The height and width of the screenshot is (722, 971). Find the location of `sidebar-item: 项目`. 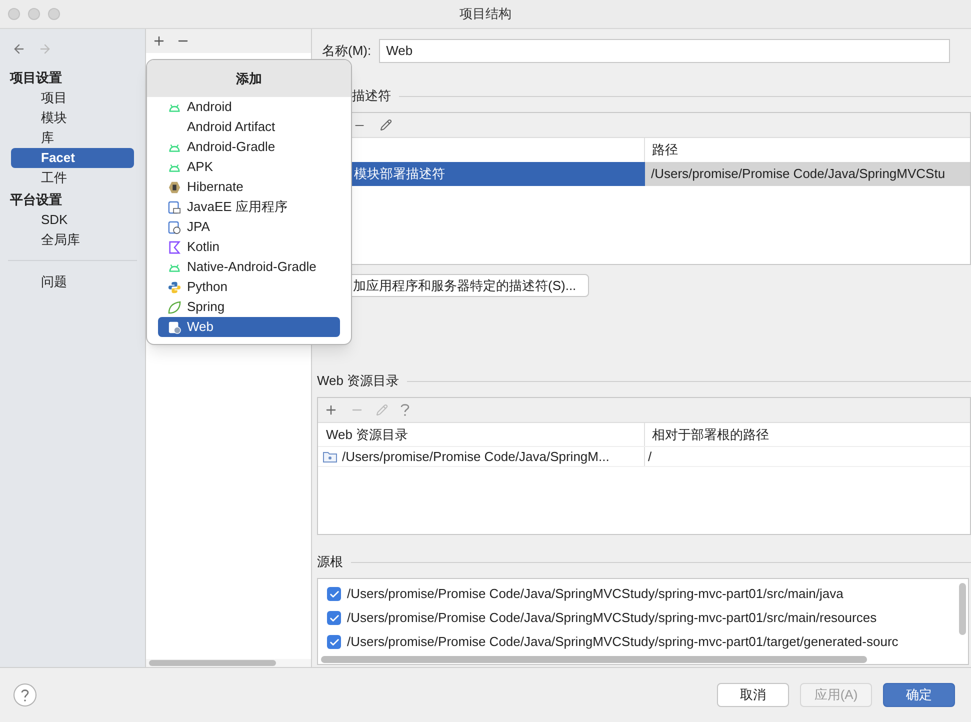

sidebar-item: 项目 is located at coordinates (72, 98).